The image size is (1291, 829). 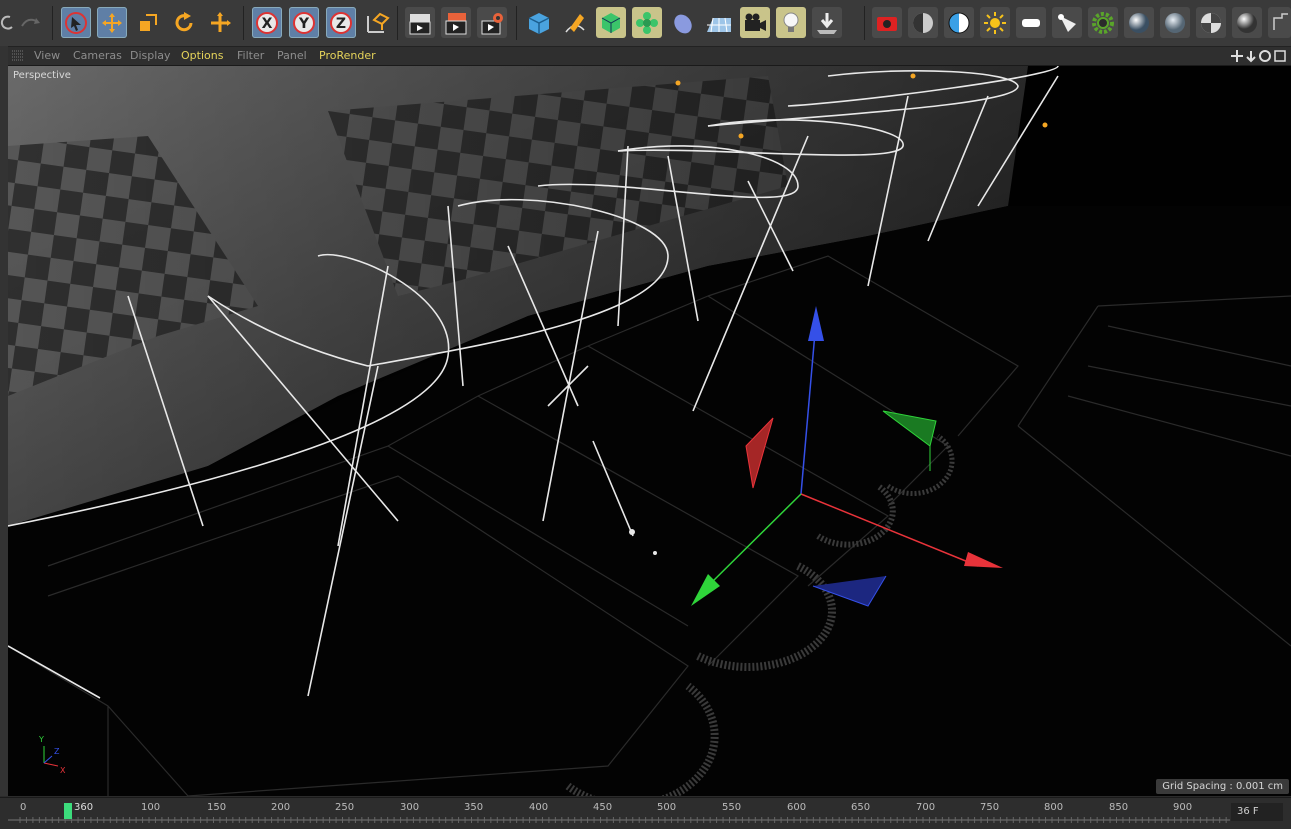 I want to click on tick-650: 650, so click(x=861, y=807).